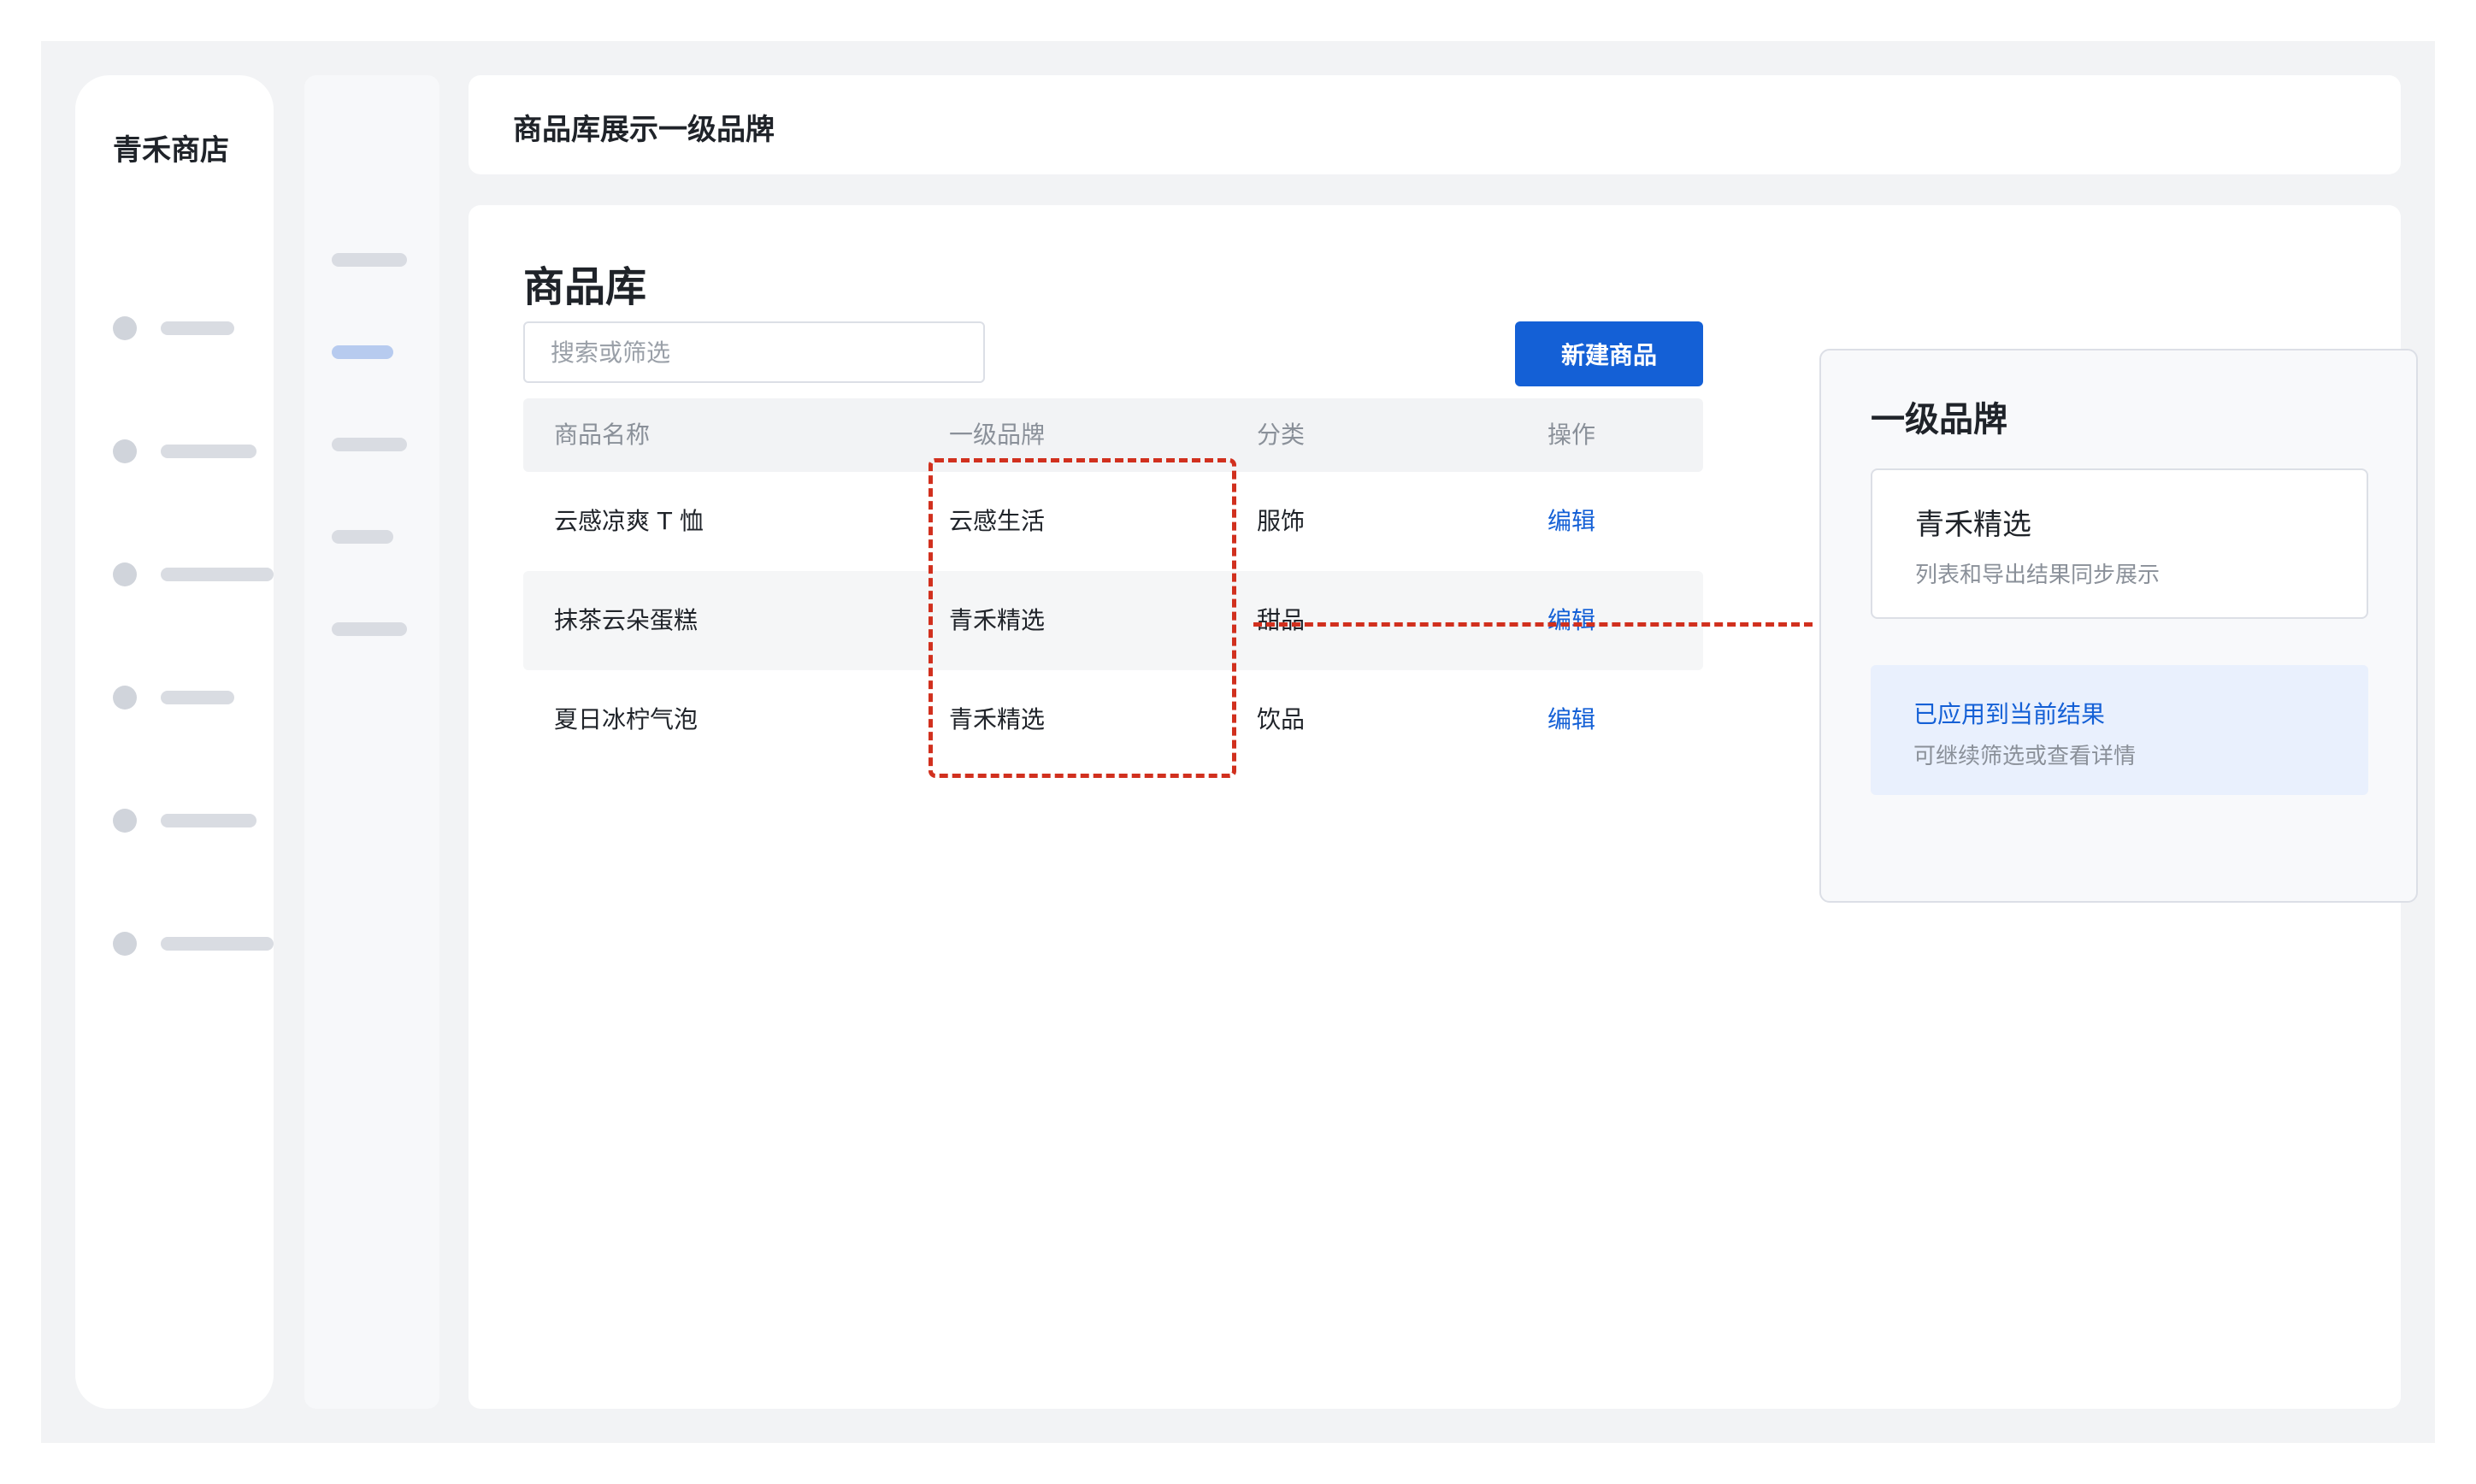 This screenshot has width=2476, height=1484. I want to click on cell-brand: 云感生活, so click(997, 521).